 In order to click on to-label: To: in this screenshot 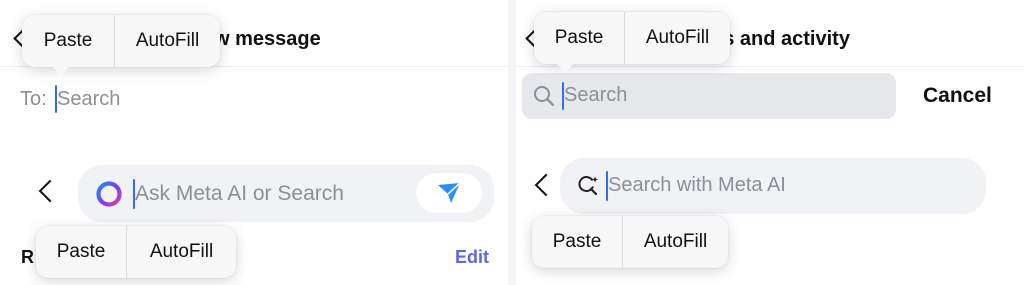, I will do `click(33, 99)`.